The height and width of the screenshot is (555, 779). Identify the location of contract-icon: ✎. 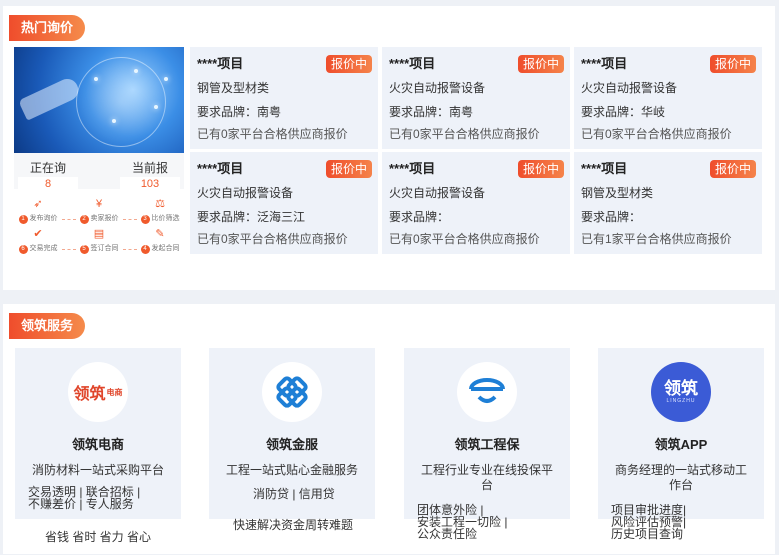
(160, 234).